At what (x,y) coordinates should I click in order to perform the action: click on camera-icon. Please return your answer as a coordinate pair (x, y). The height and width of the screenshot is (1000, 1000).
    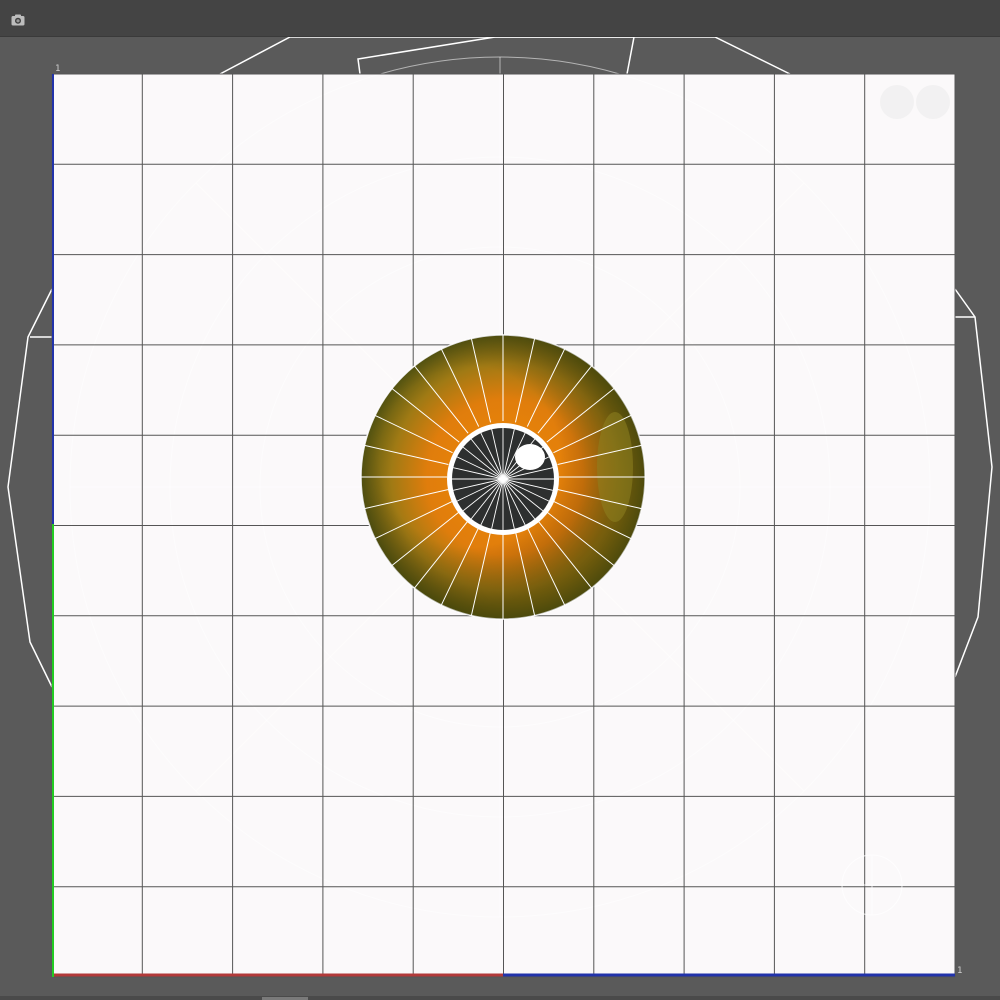
    Looking at the image, I should click on (18, 20).